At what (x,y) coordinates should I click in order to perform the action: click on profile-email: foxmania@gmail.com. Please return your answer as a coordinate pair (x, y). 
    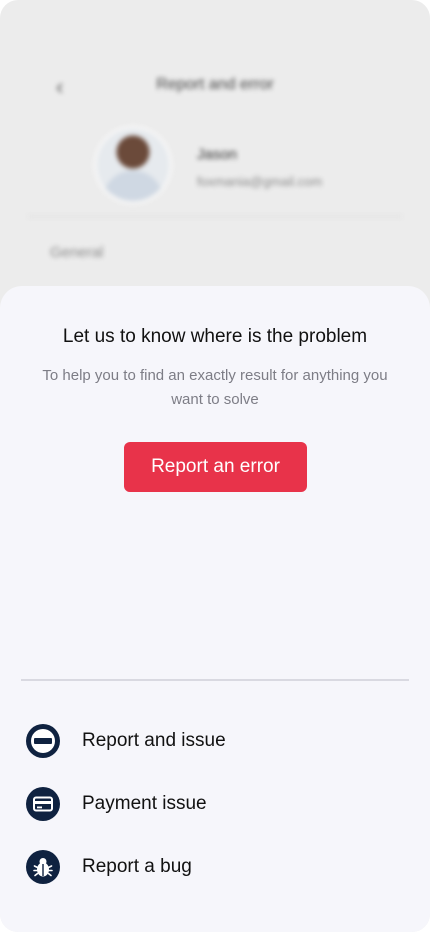
    Looking at the image, I should click on (260, 181).